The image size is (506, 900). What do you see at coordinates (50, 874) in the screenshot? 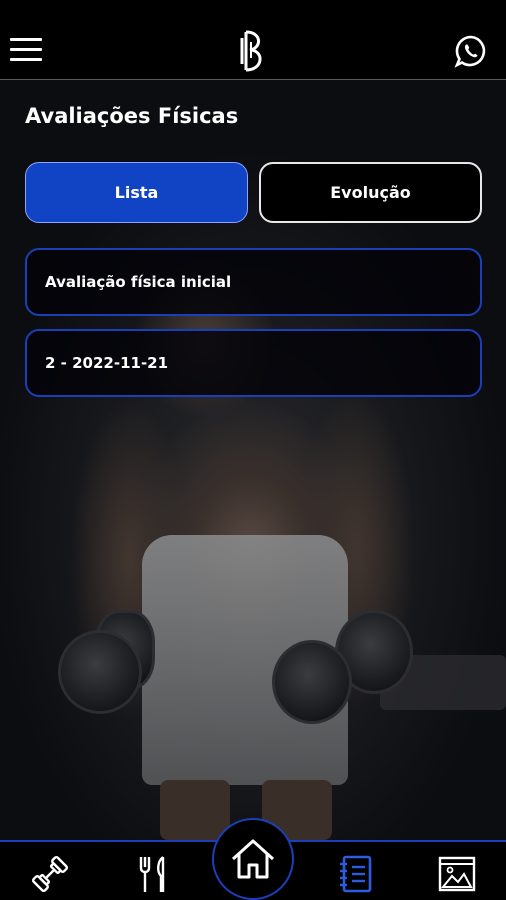
I see `dumbbell-icon` at bounding box center [50, 874].